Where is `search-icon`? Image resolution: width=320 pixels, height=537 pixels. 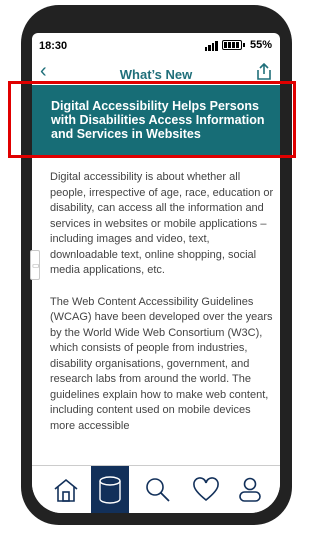
search-icon is located at coordinates (158, 490).